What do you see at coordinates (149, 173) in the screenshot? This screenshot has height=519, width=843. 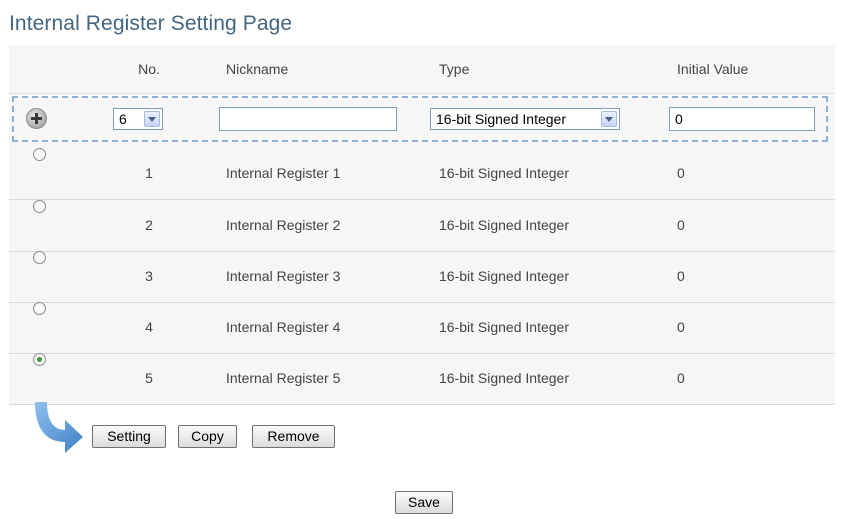 I see `row-no: 1` at bounding box center [149, 173].